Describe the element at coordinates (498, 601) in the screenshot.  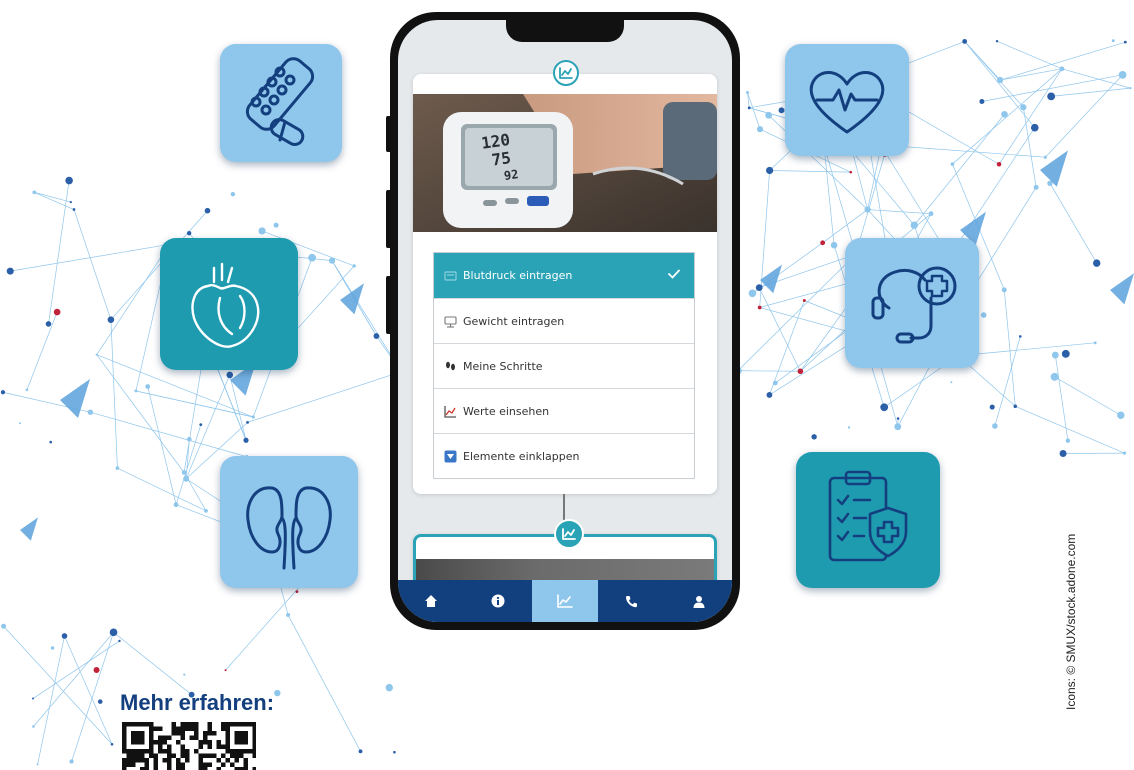
I see `tab-info` at that location.